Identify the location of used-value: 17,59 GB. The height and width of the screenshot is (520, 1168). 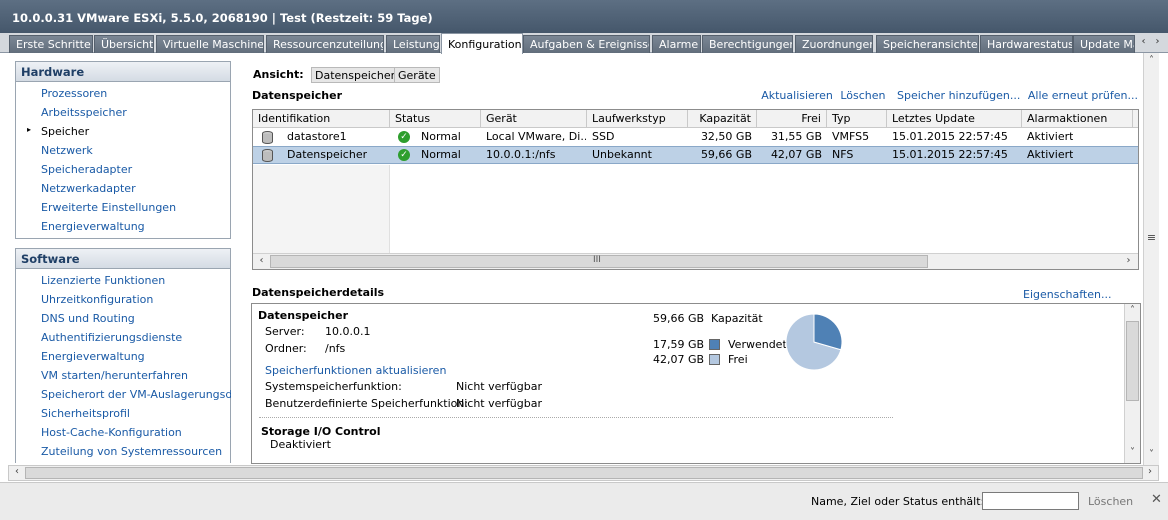
(679, 344).